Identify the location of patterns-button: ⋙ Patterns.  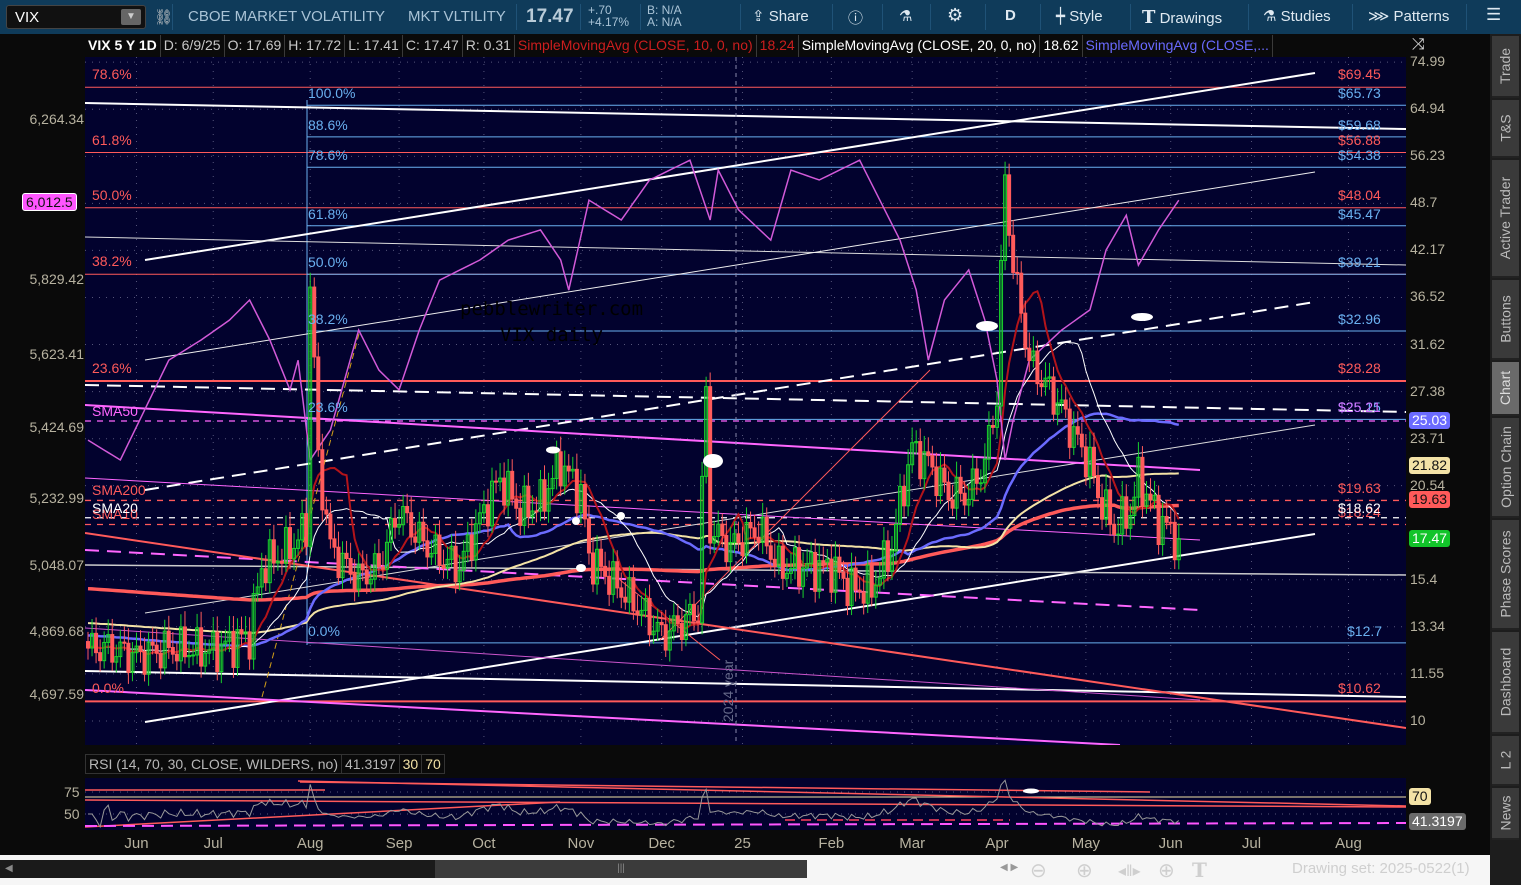
(1408, 16).